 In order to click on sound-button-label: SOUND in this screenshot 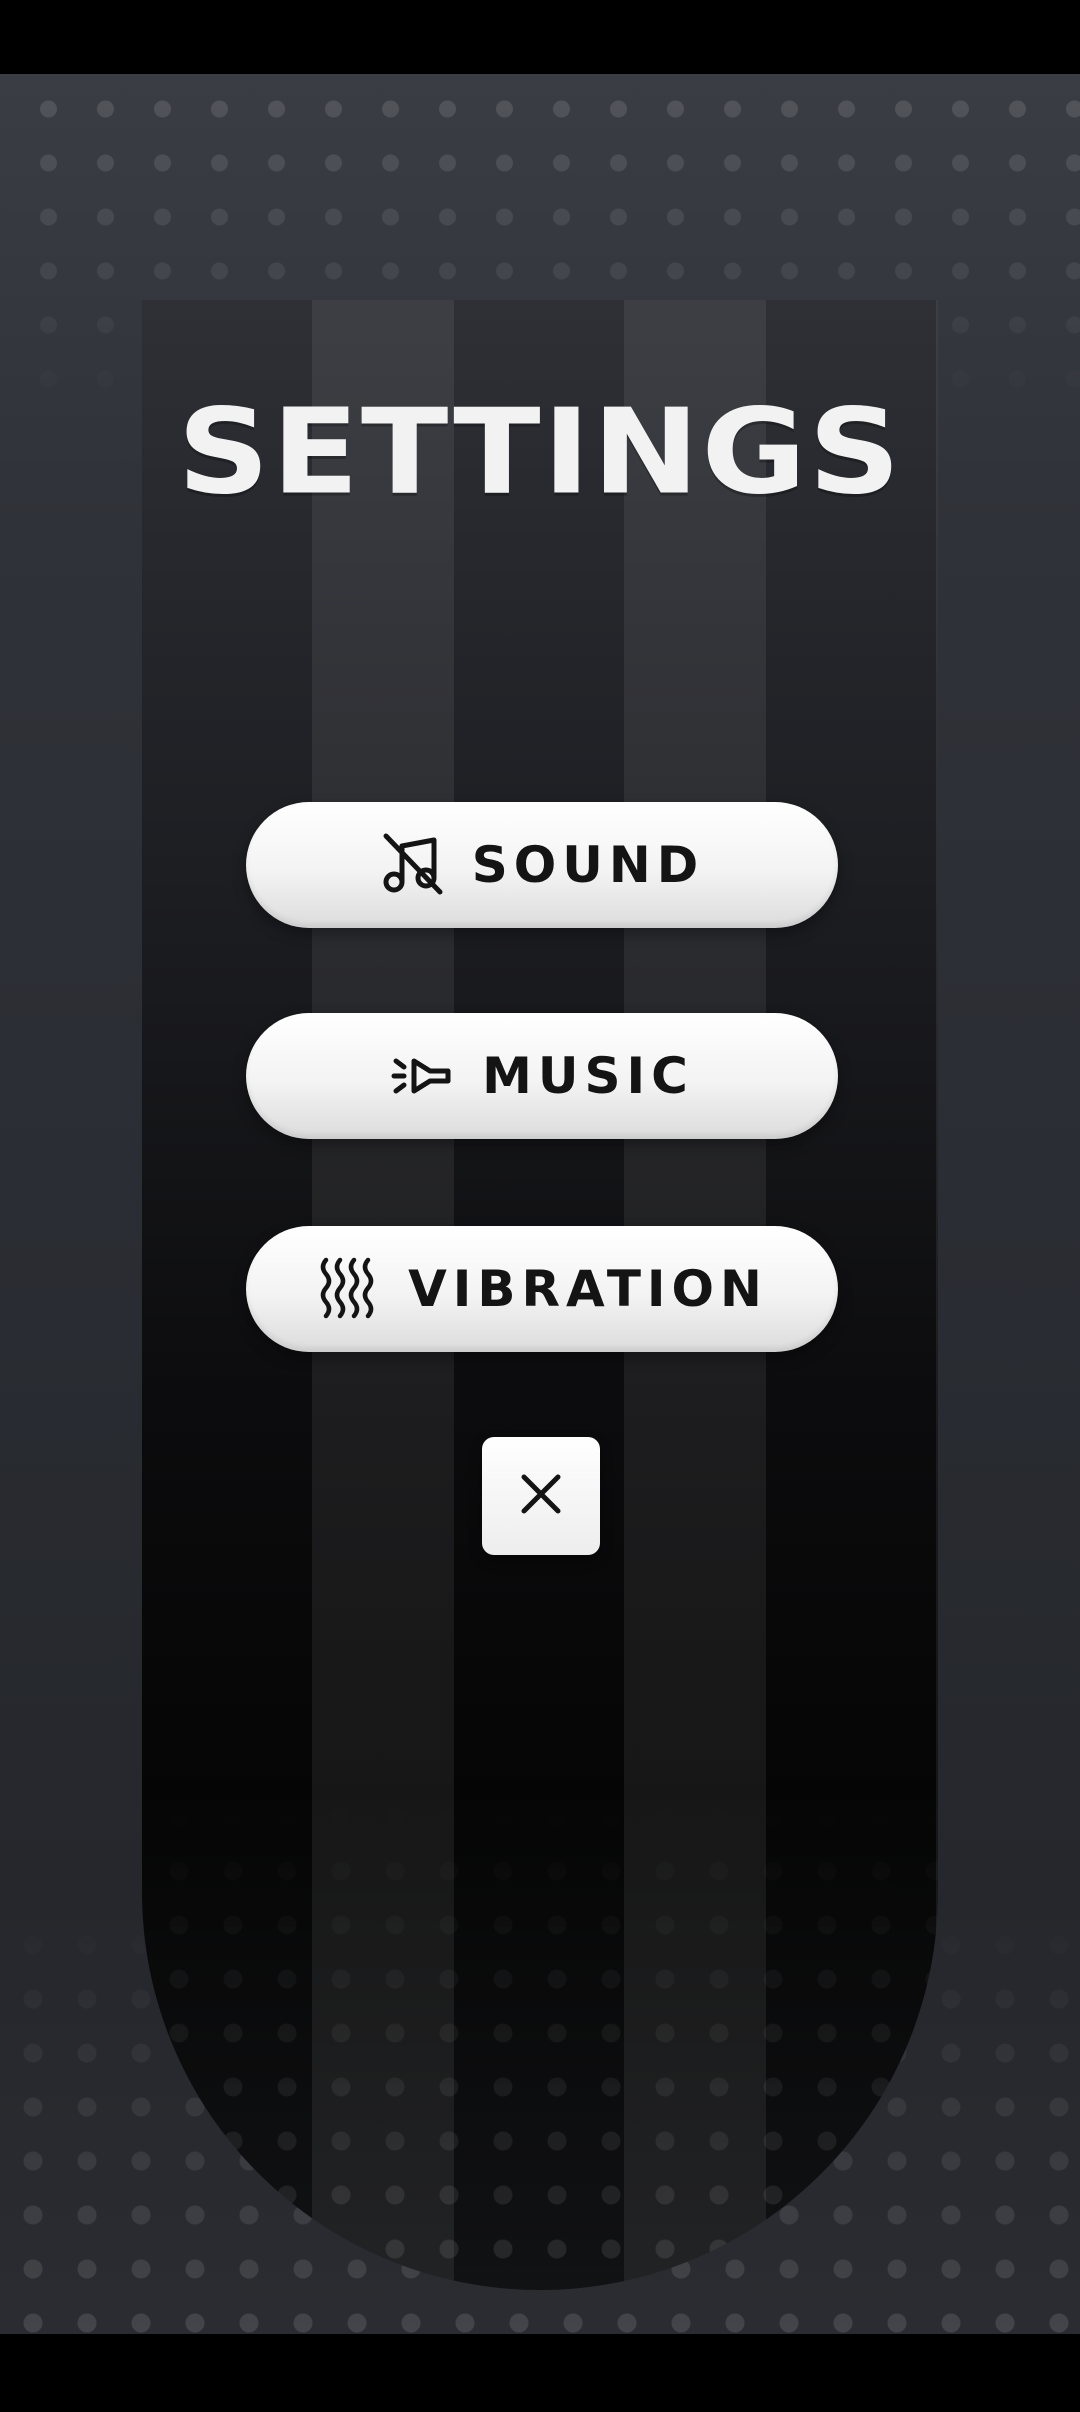, I will do `click(588, 865)`.